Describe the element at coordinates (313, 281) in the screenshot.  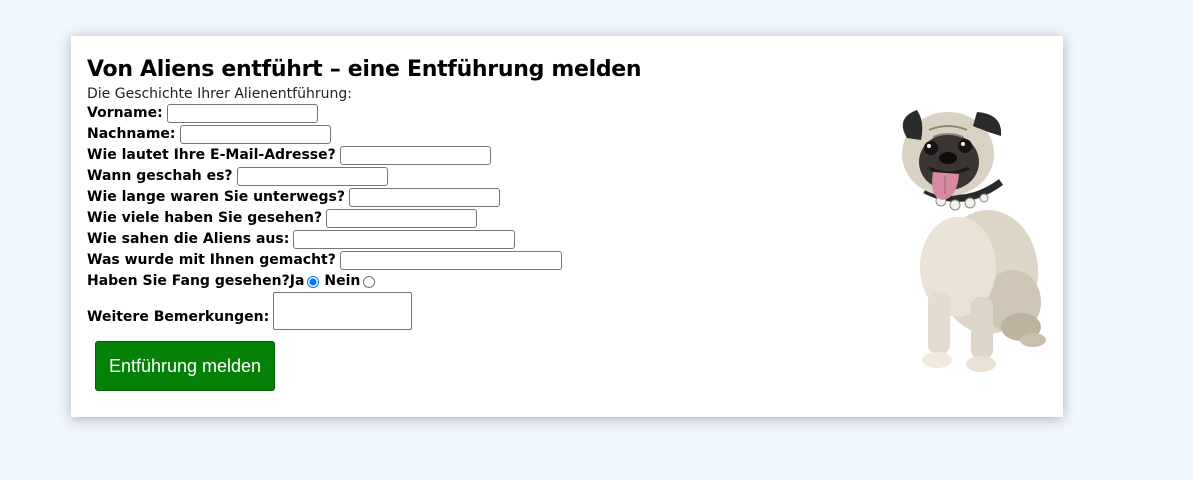
I see `fang-yes-radio` at that location.